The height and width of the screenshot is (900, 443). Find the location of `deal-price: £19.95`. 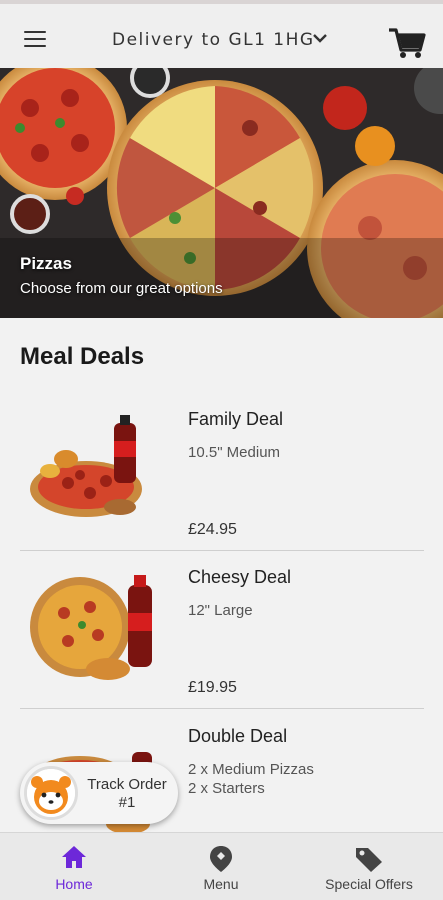

deal-price: £19.95 is located at coordinates (212, 687).